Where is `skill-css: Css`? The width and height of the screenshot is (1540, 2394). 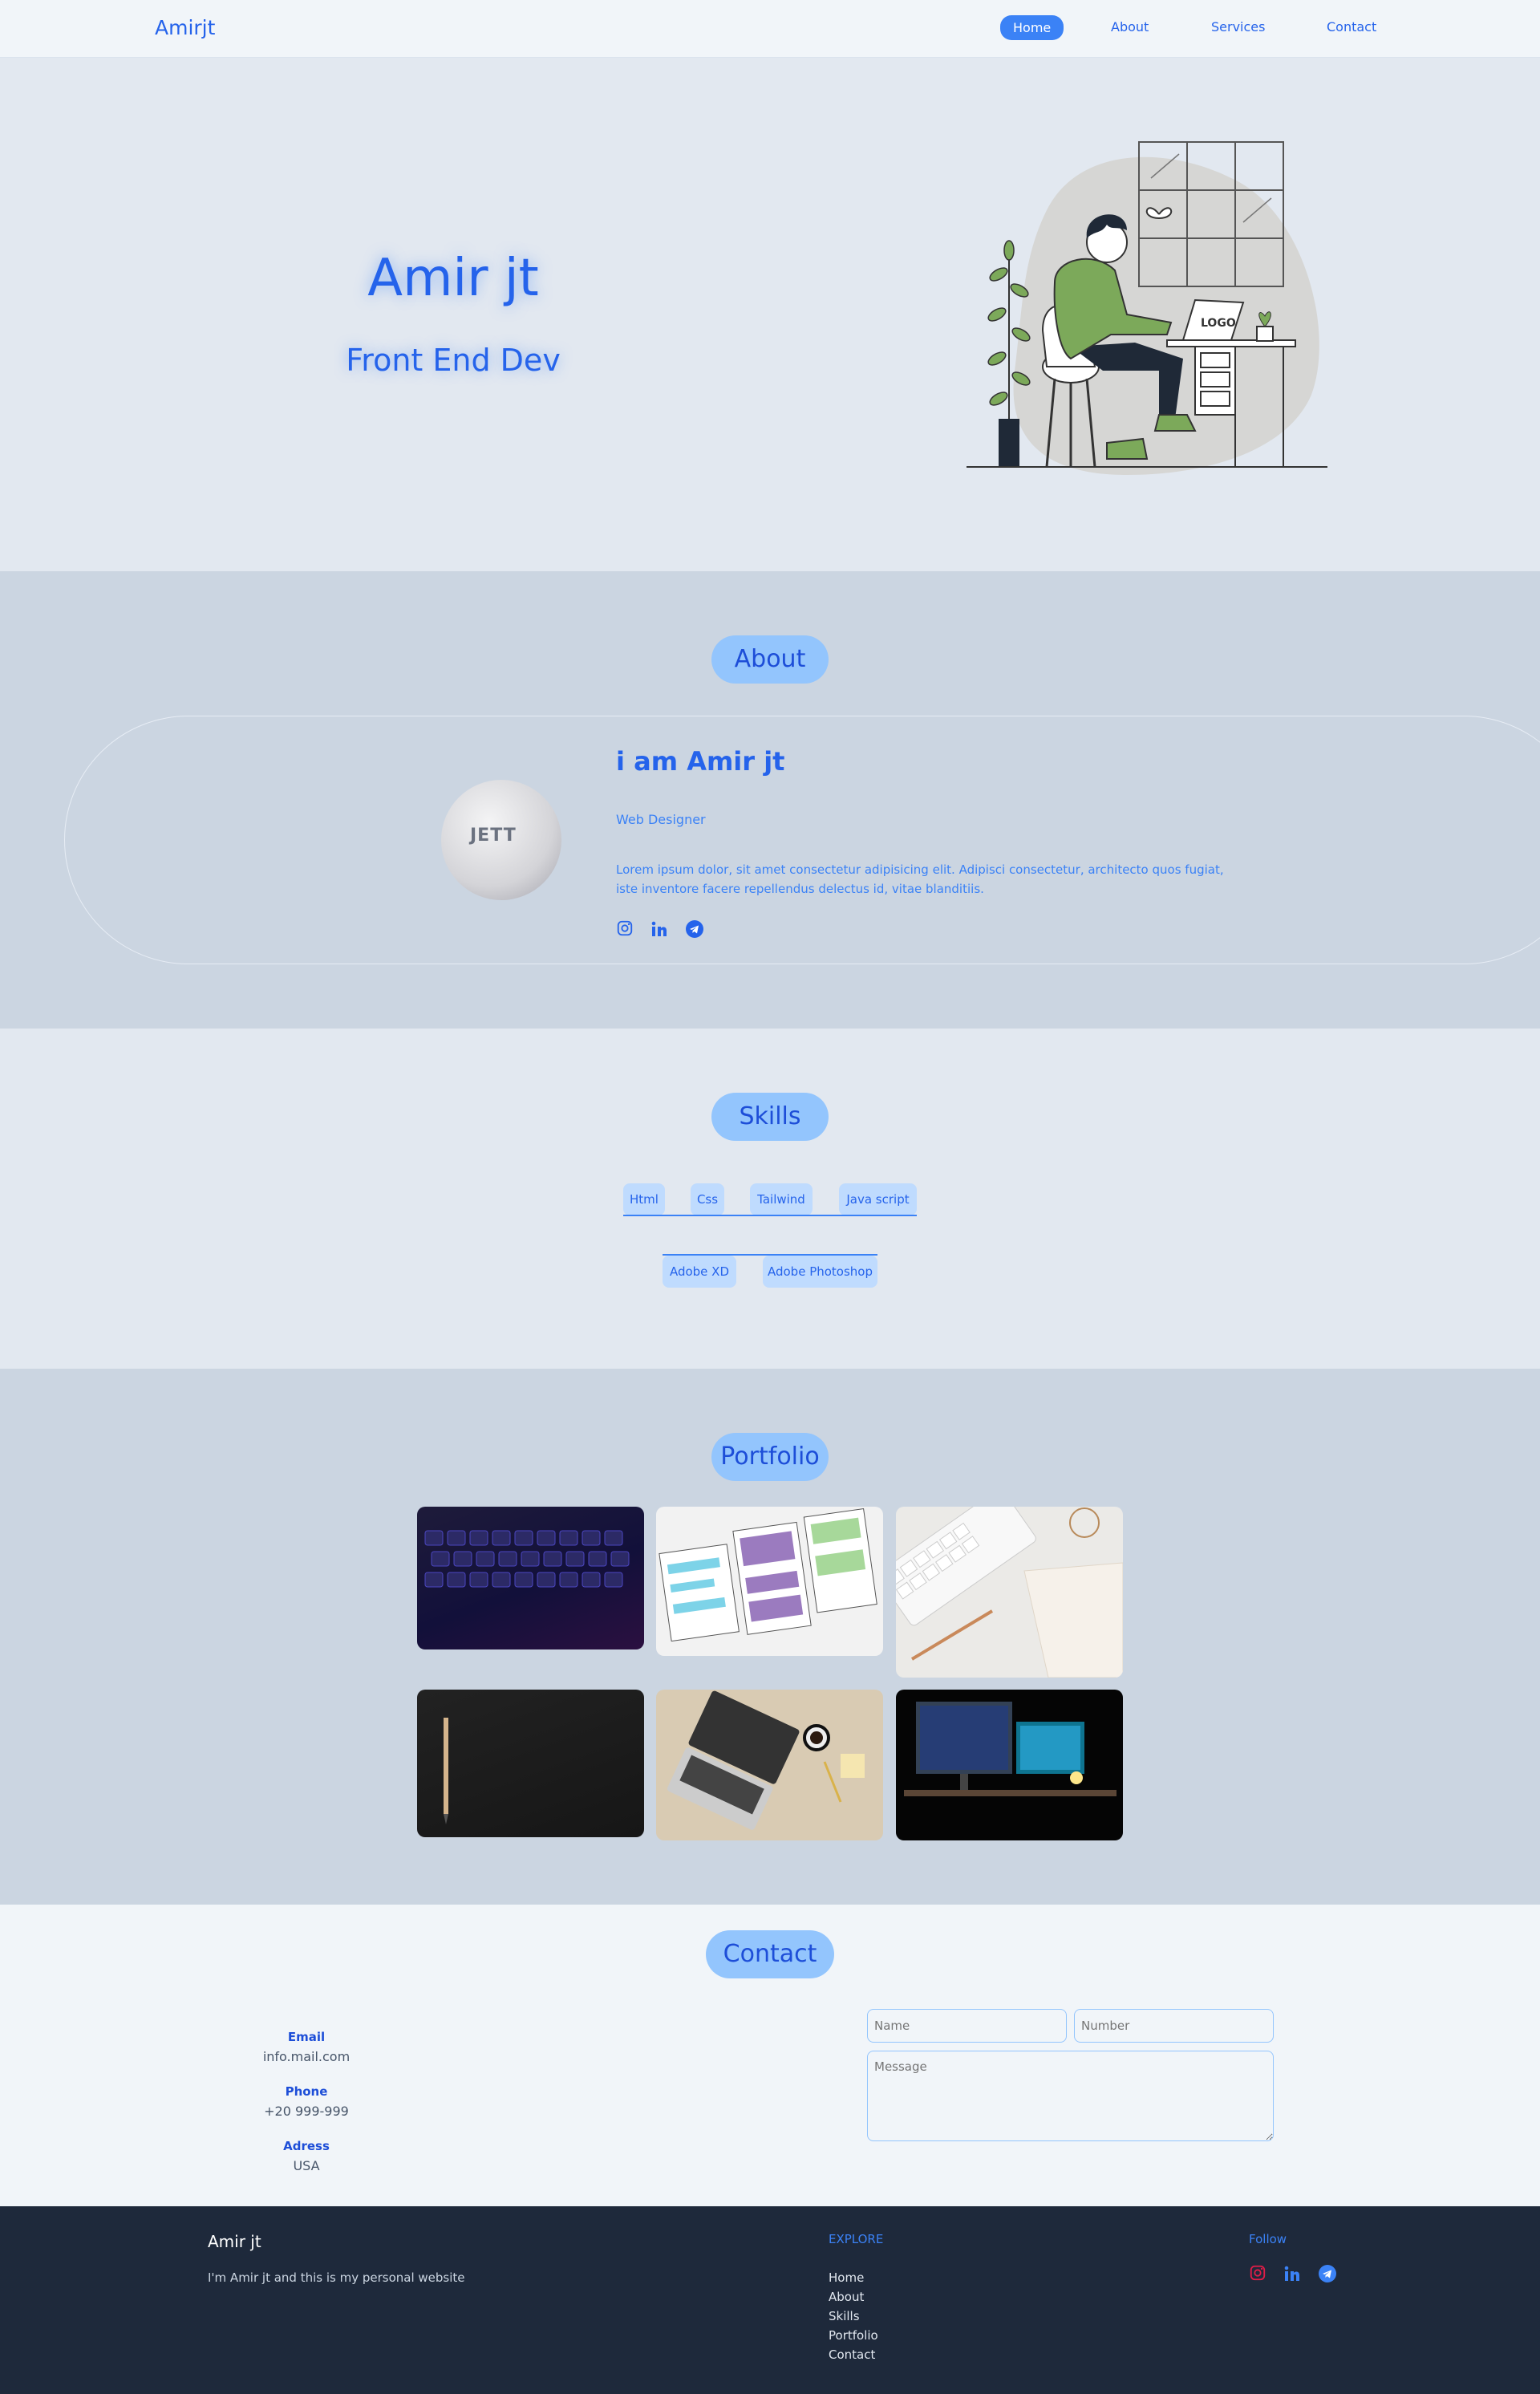 skill-css: Css is located at coordinates (707, 1199).